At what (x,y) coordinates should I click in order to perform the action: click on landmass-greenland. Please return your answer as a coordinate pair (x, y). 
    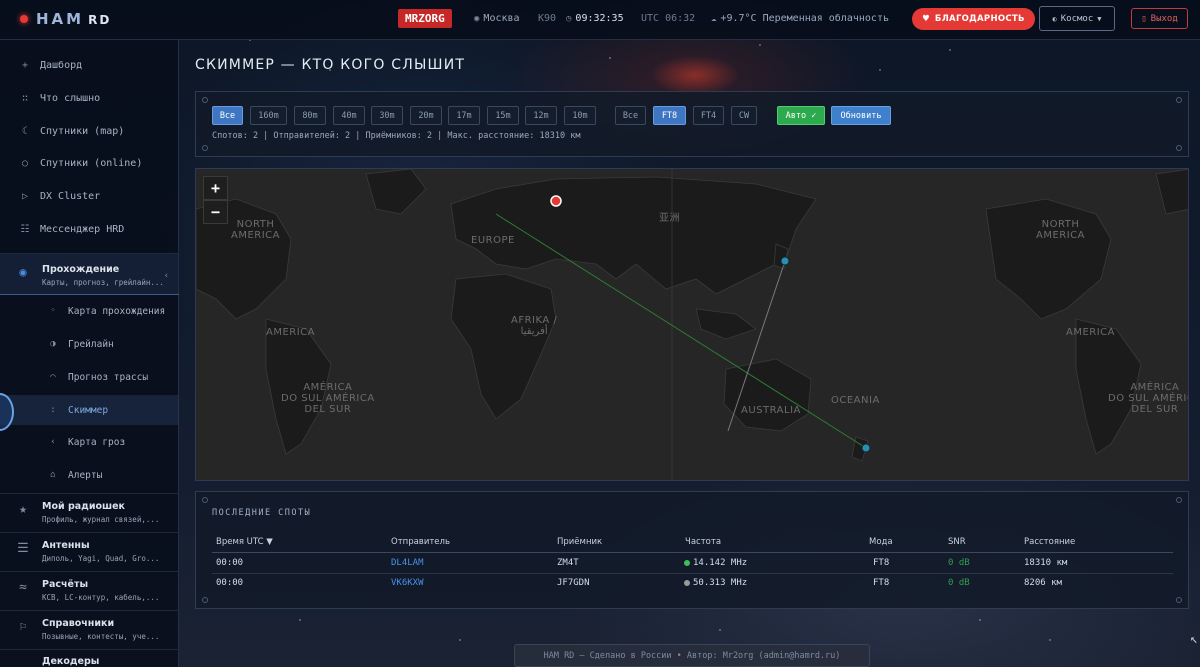
    Looking at the image, I should click on (396, 192).